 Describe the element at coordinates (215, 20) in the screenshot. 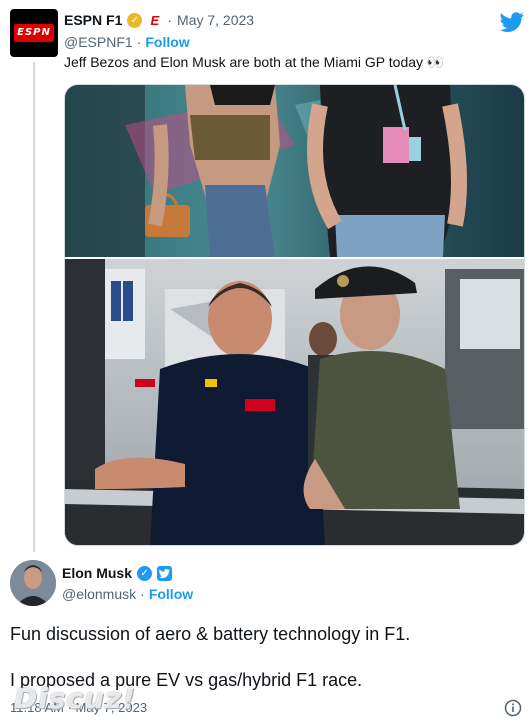

I see `quoted-tweet-date: May 7, 2023` at that location.